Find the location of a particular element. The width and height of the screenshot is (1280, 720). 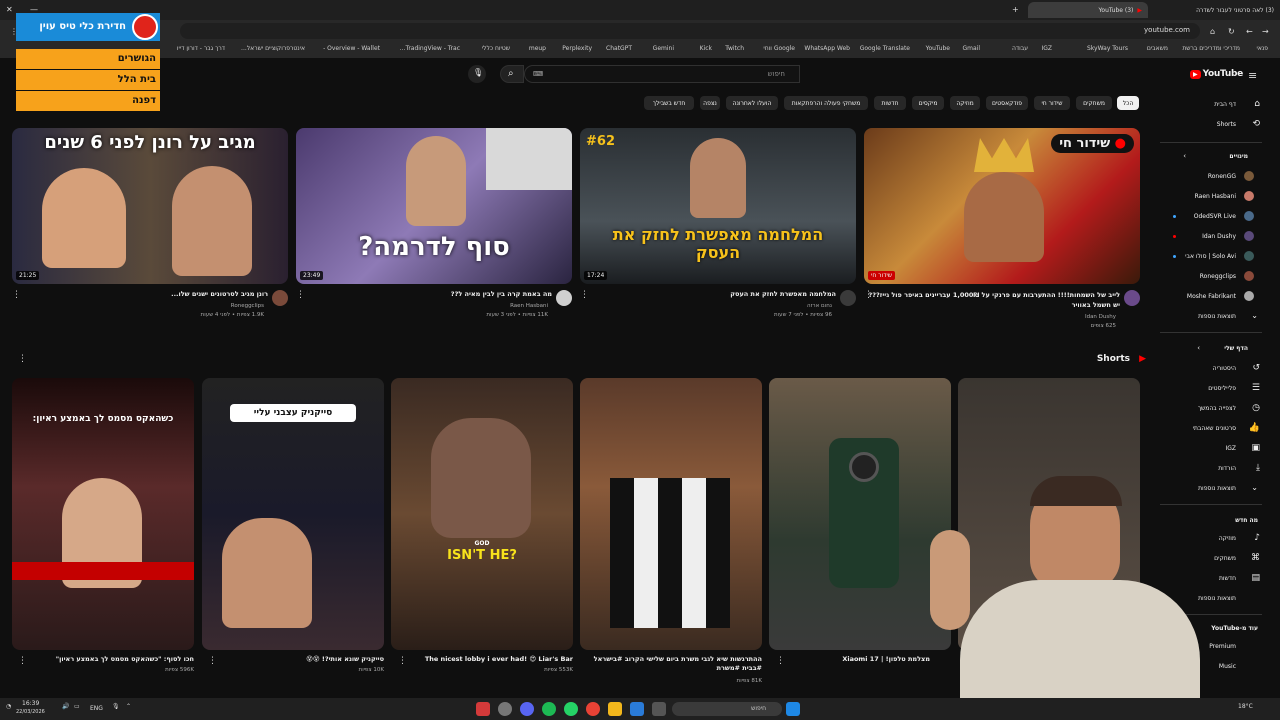

sidebar-item: סרטונים שאהבתי is located at coordinates (1214, 428).